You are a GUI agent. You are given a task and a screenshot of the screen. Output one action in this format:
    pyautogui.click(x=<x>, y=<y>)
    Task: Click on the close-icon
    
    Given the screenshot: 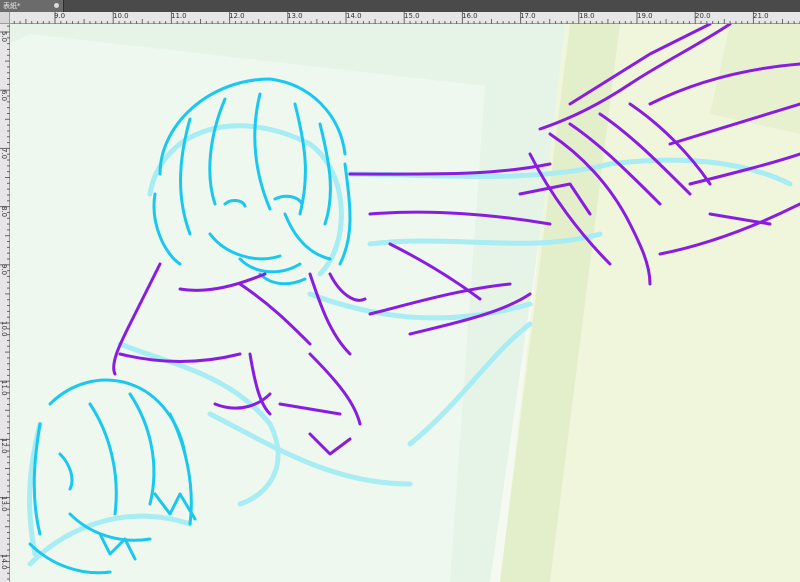 What is the action you would take?
    pyautogui.click(x=56, y=5)
    